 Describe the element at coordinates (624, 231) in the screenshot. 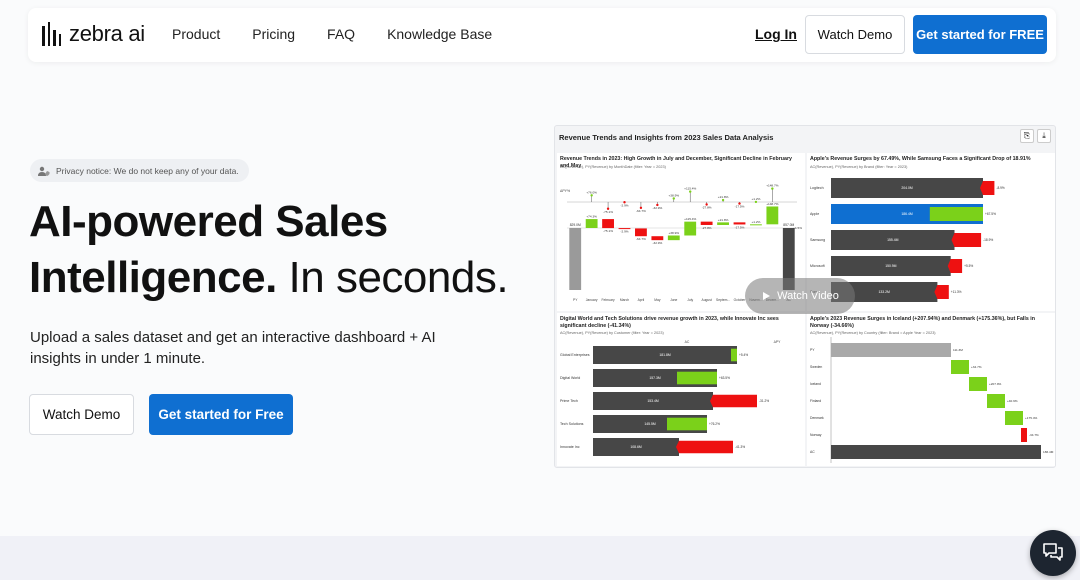

I see `panel1-var-label: -2.9%` at that location.